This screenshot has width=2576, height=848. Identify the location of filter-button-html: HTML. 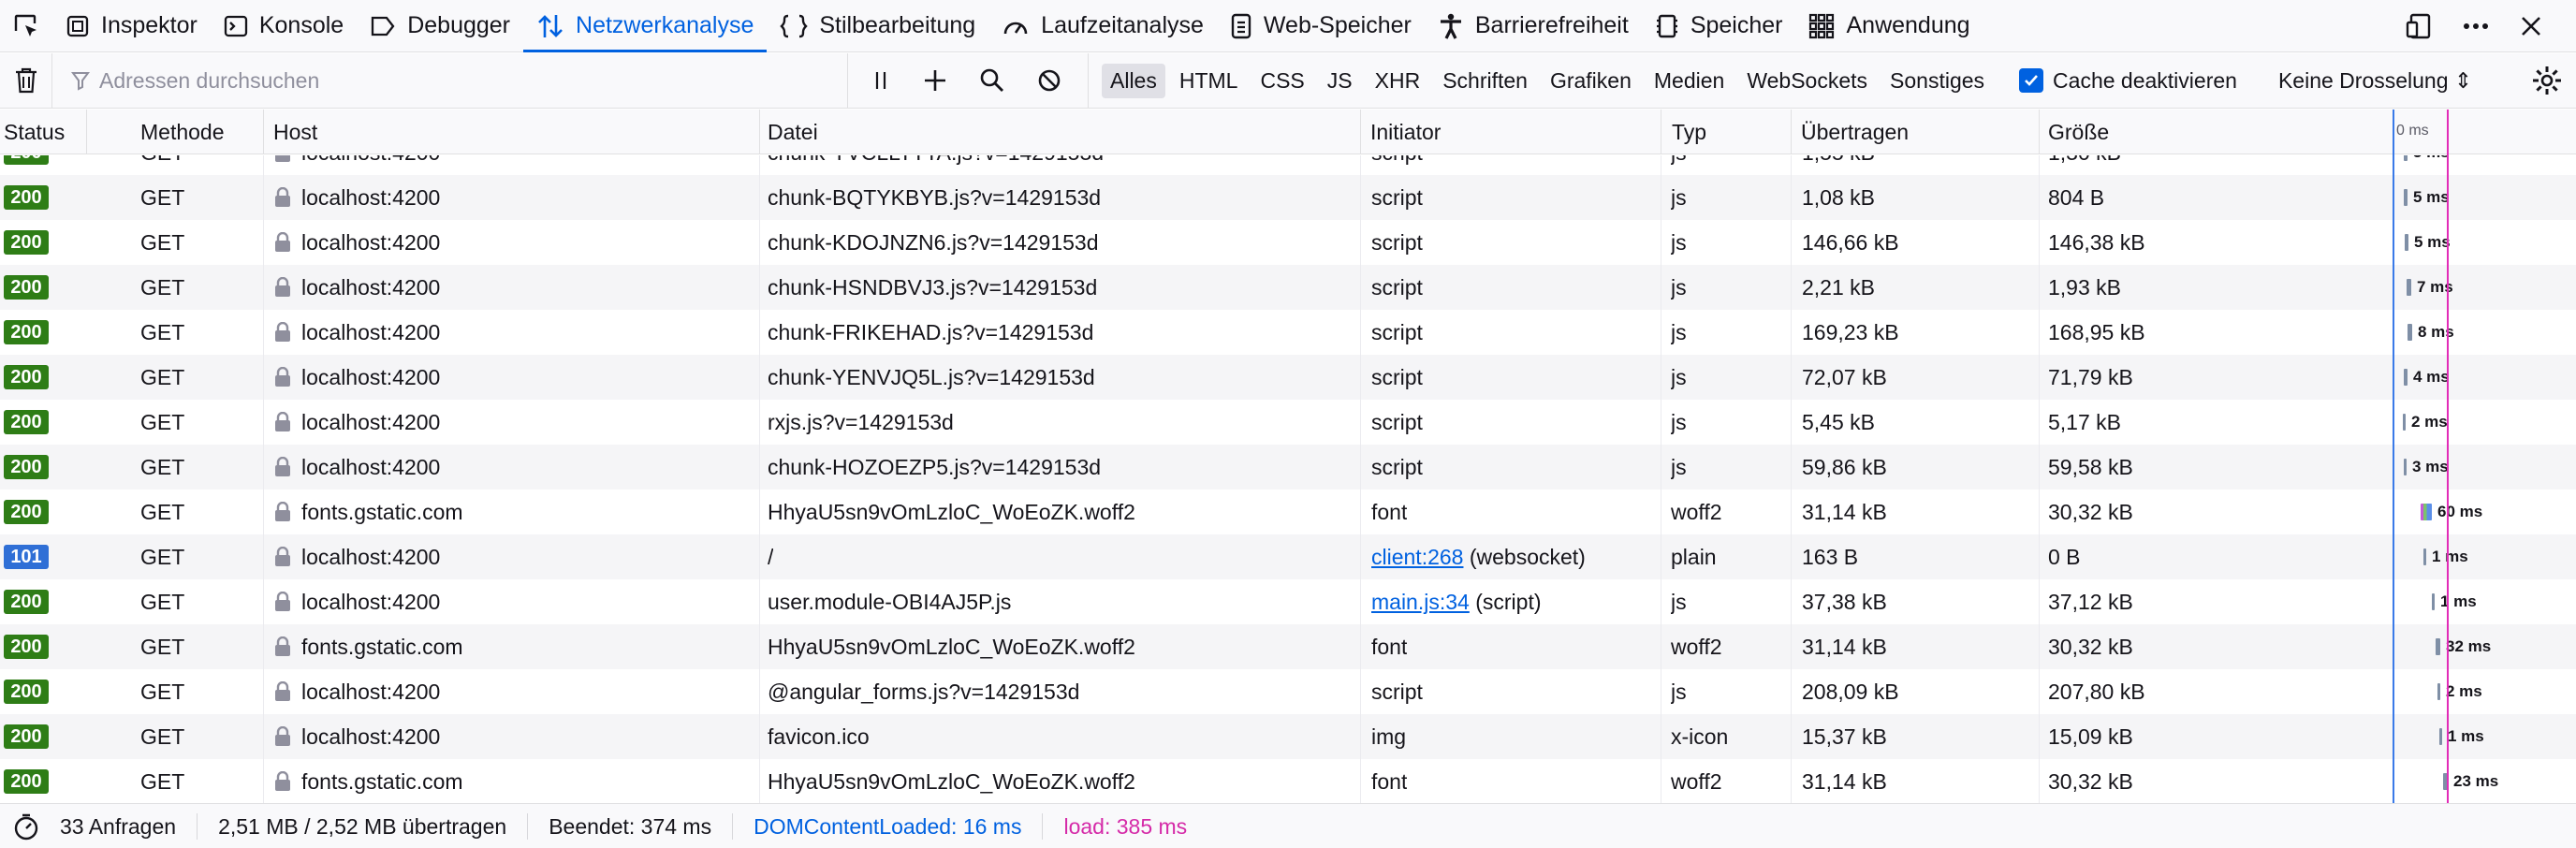
(1209, 81).